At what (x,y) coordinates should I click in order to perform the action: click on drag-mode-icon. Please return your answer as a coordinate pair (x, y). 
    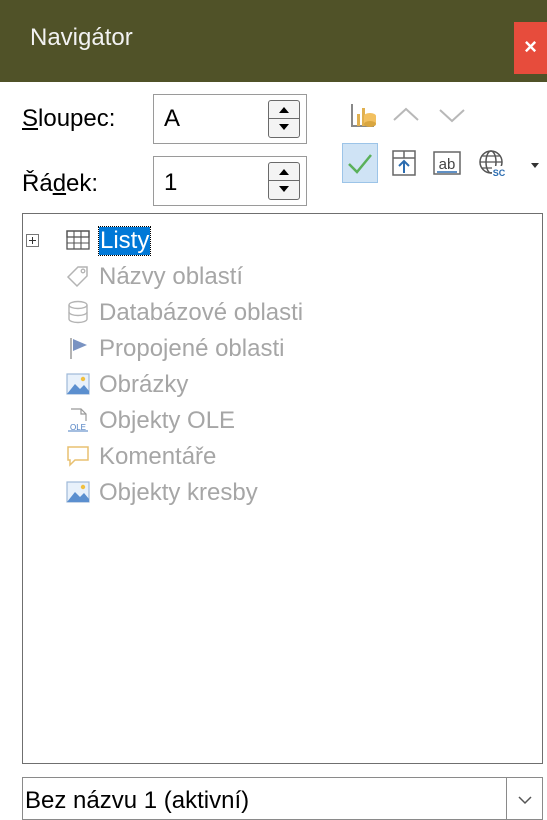
    Looking at the image, I should click on (404, 163).